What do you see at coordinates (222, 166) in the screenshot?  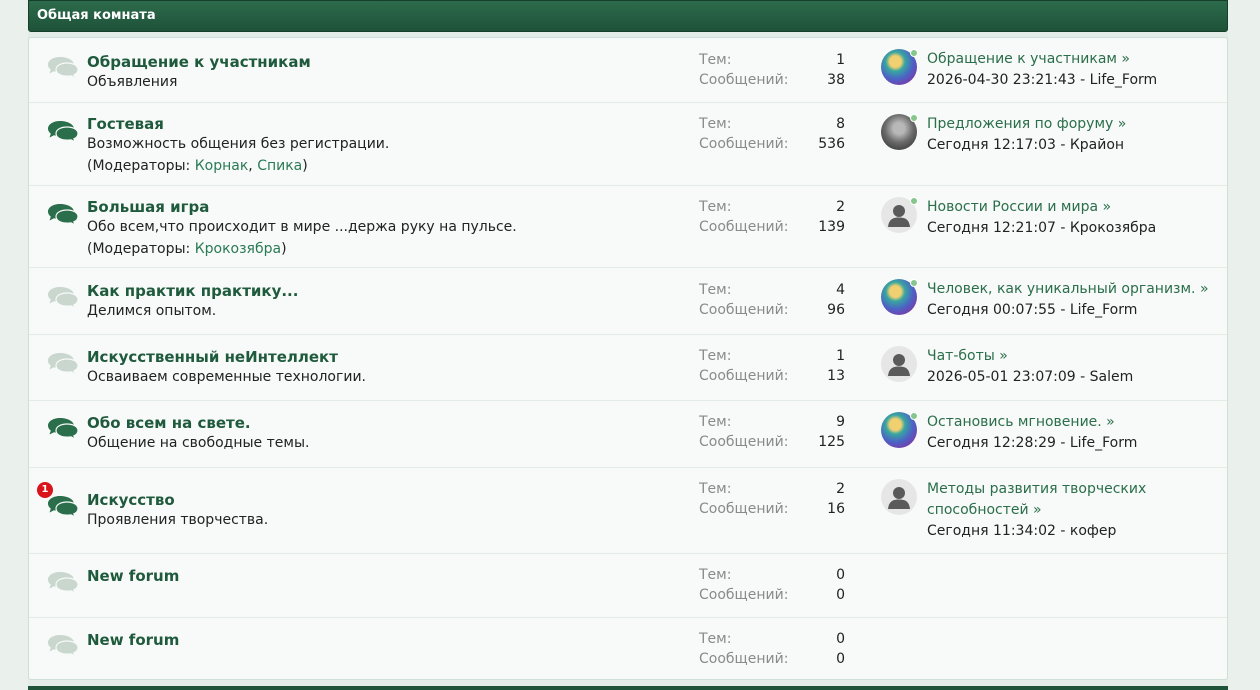 I see `moderator-link: Корнак` at bounding box center [222, 166].